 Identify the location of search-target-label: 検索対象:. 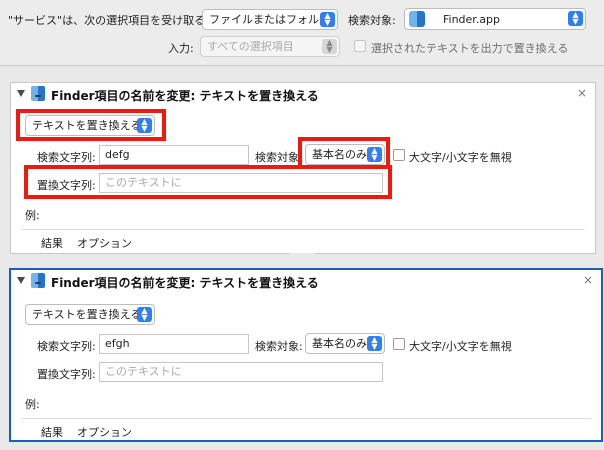
(372, 20).